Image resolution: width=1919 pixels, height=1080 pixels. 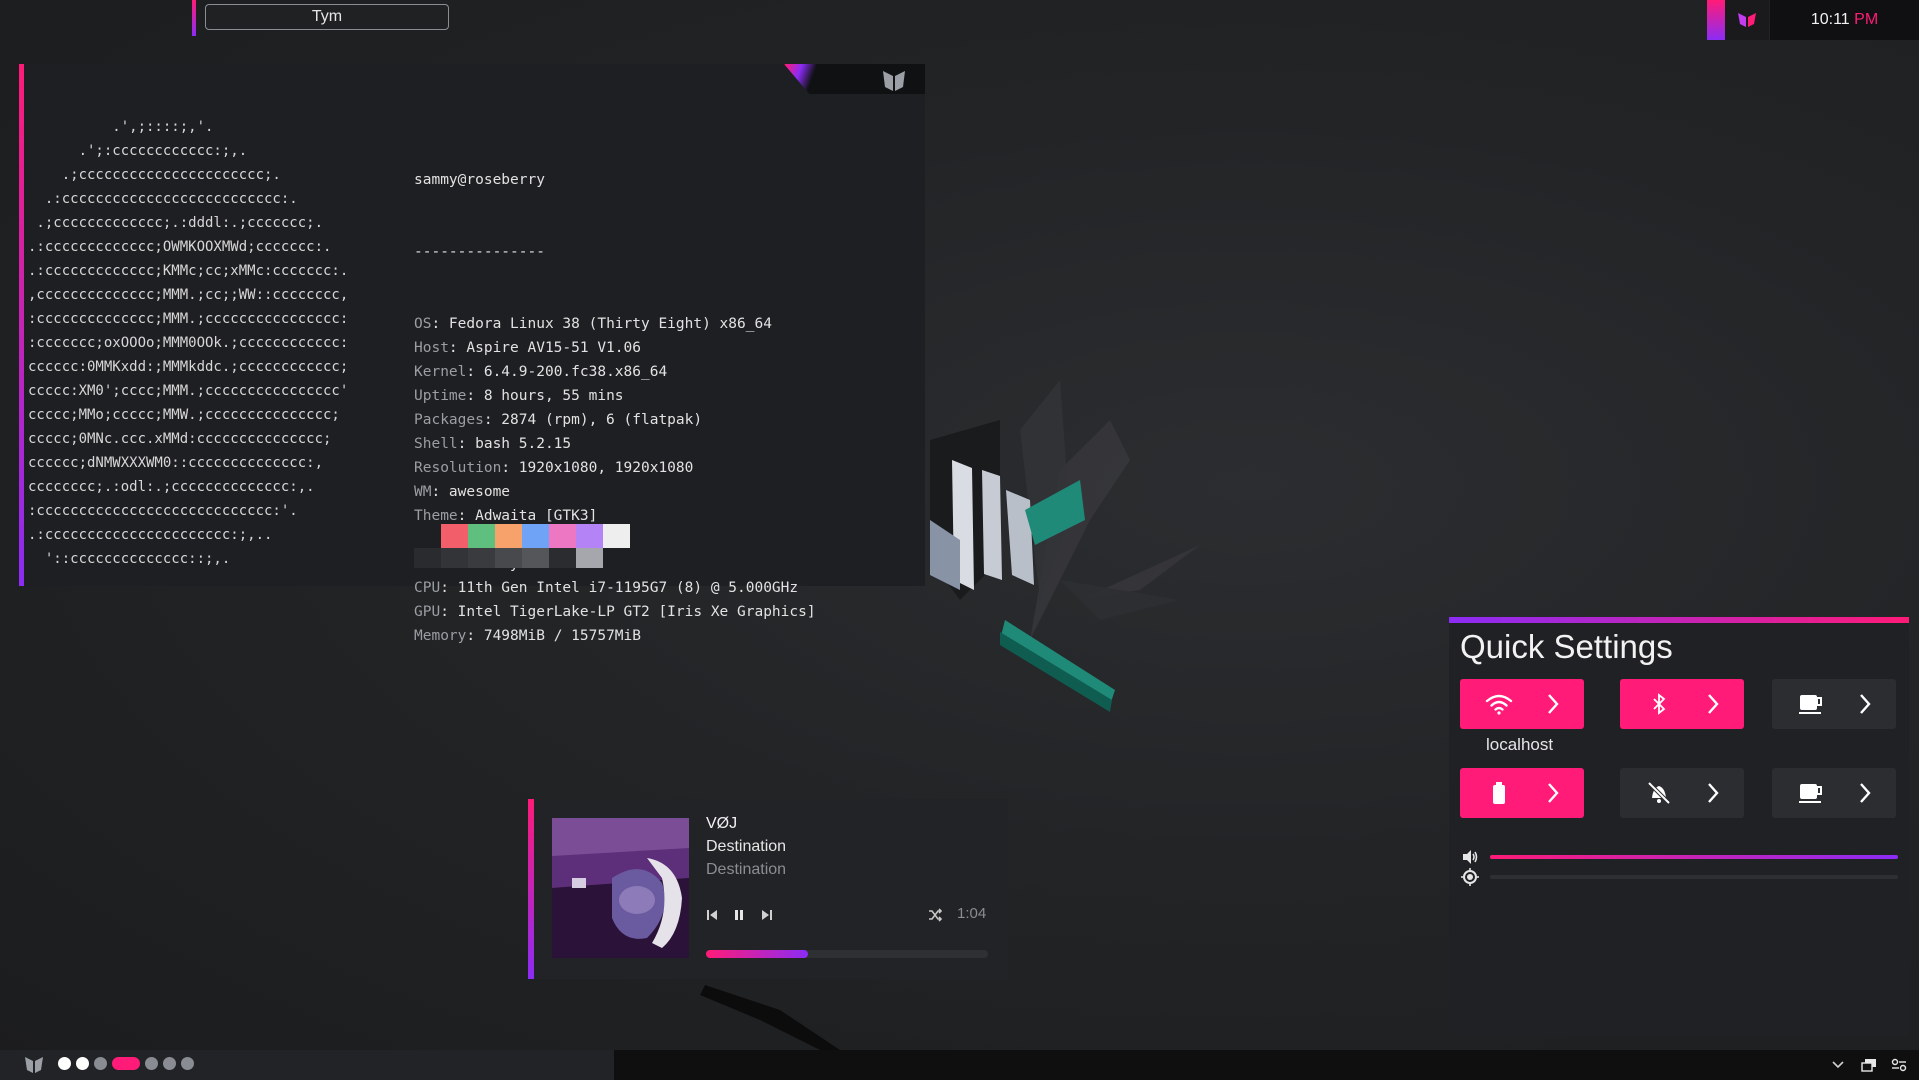 I want to click on shuffle-button, so click(x=935, y=915).